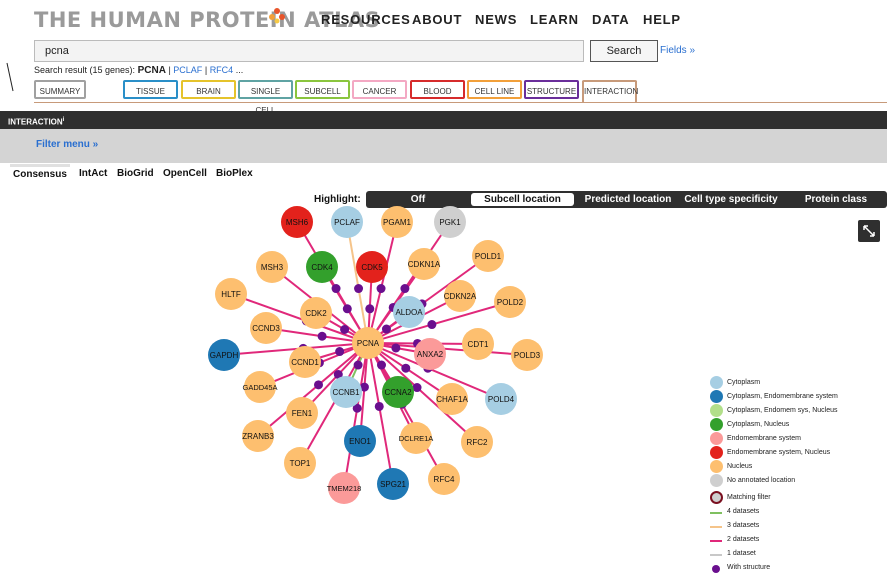  Describe the element at coordinates (551, 89) in the screenshot. I see `tab-structure: STRUCTURE` at that location.